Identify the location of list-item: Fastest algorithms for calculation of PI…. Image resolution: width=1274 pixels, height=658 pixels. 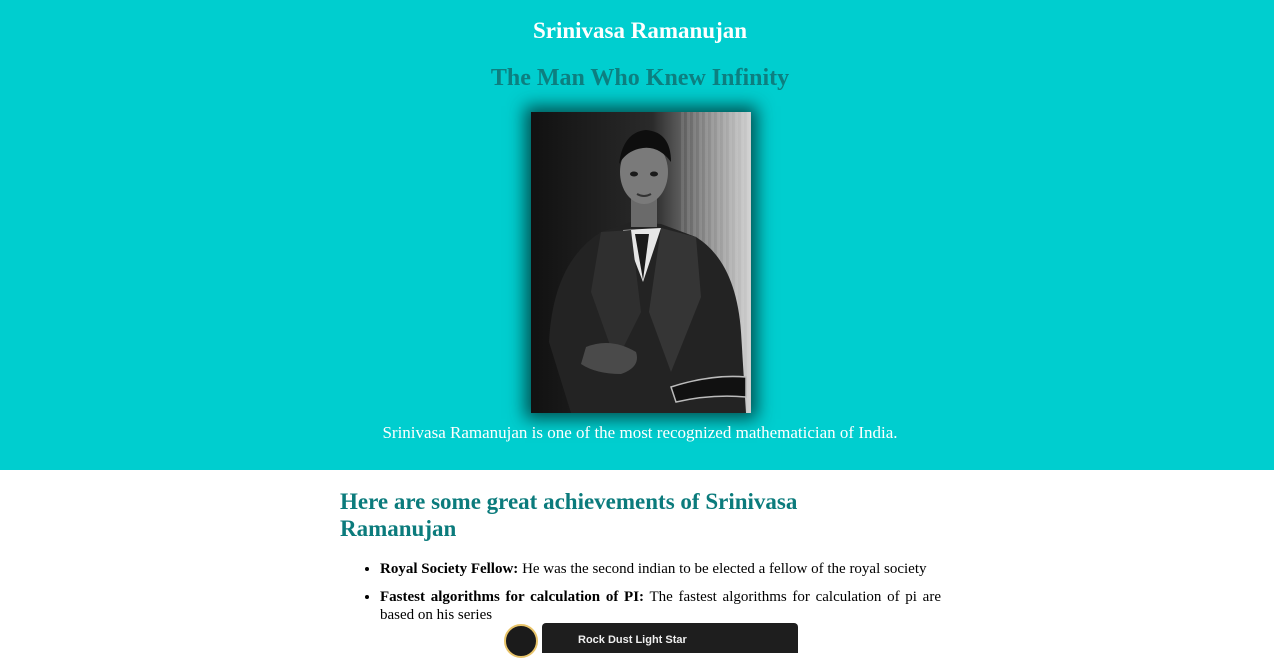
(660, 606).